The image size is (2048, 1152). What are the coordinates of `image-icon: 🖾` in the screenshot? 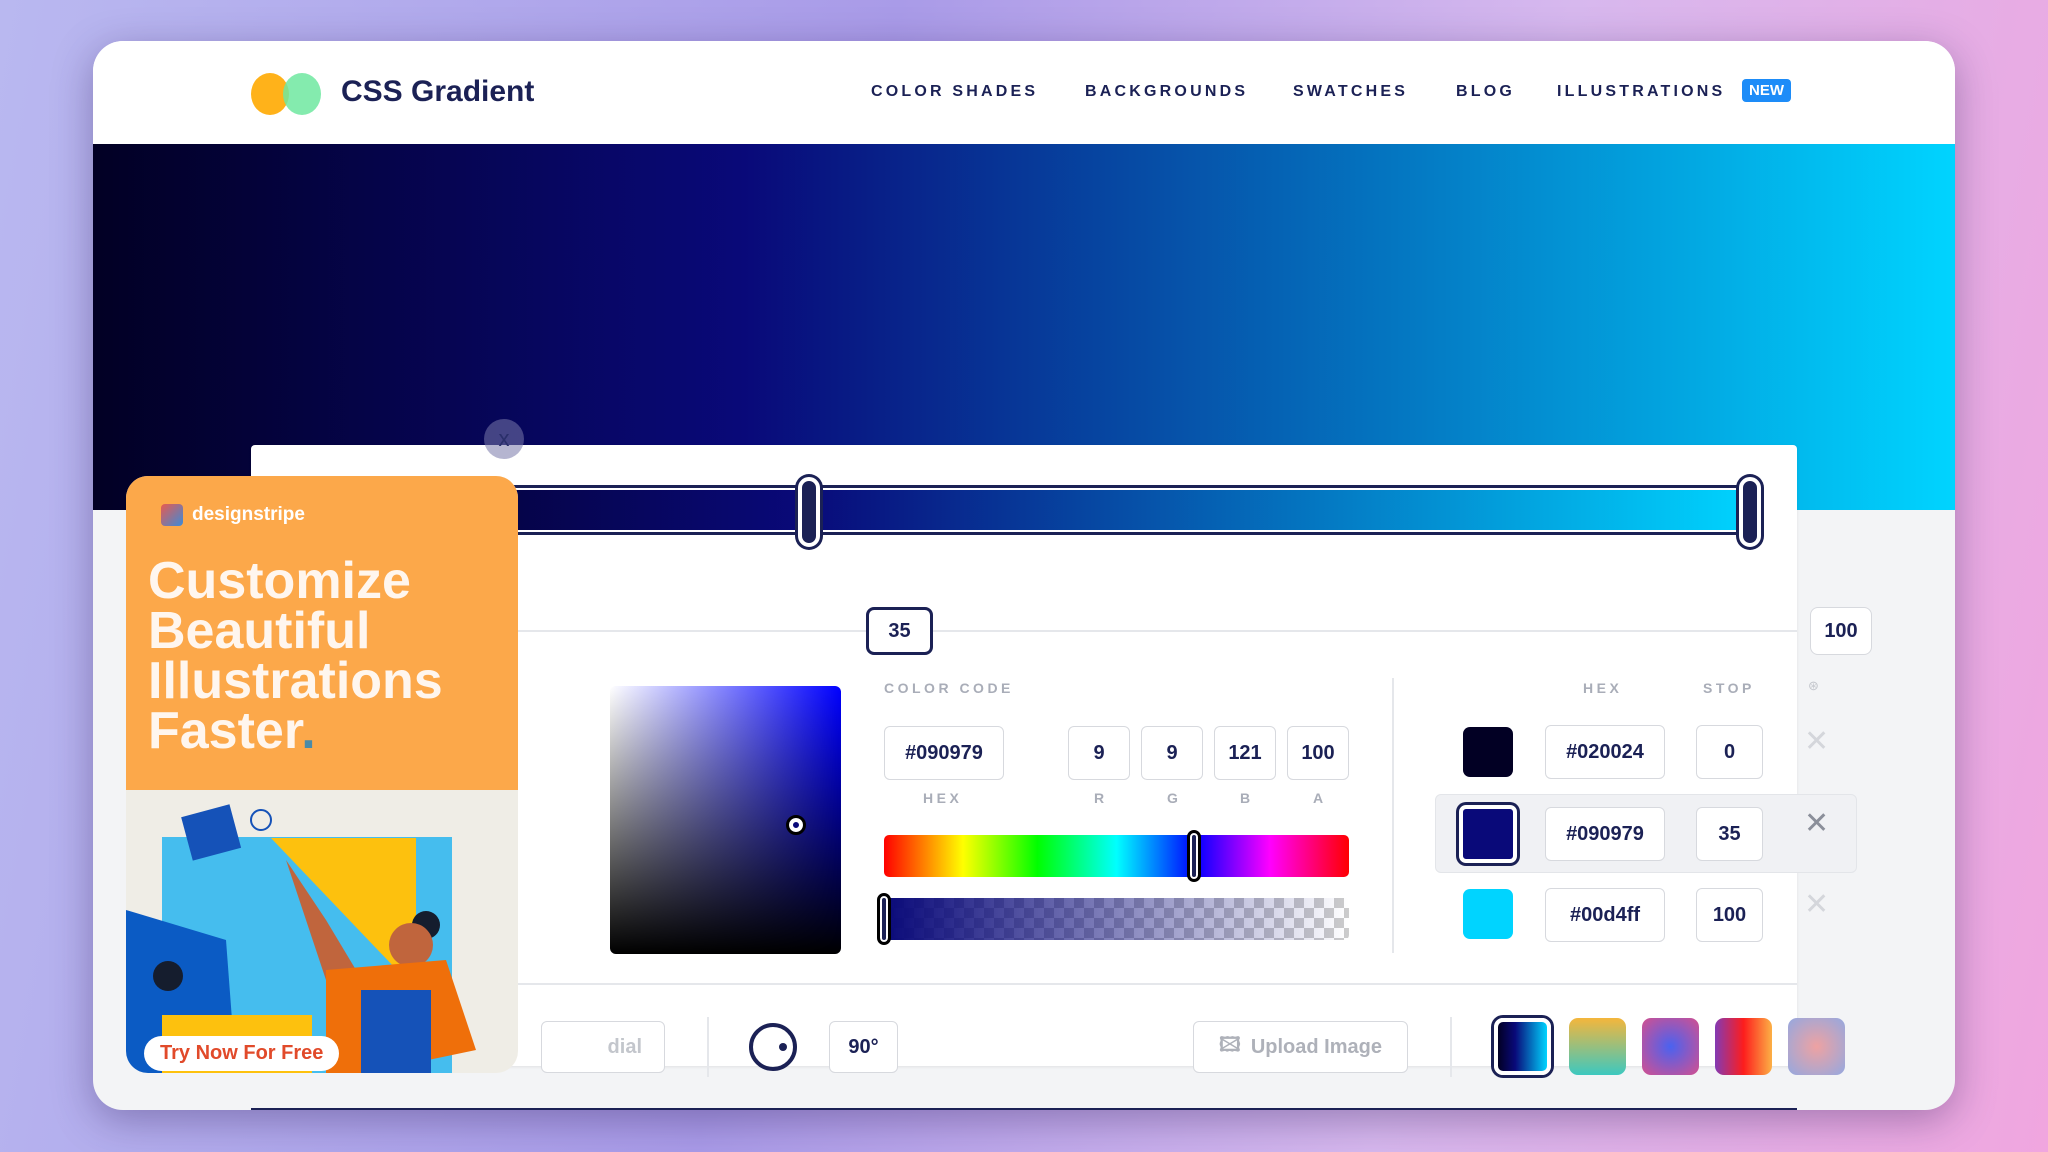 It's located at (1230, 1045).